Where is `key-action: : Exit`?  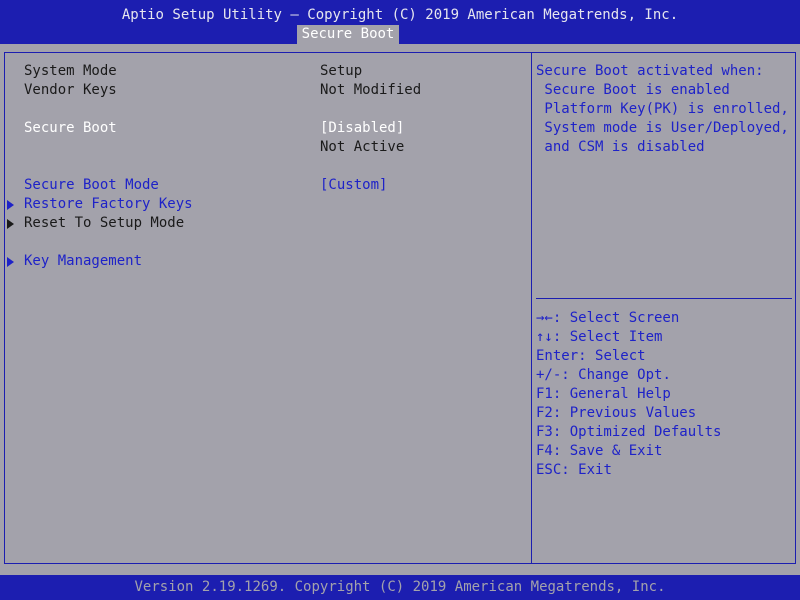
key-action: : Exit is located at coordinates (586, 470).